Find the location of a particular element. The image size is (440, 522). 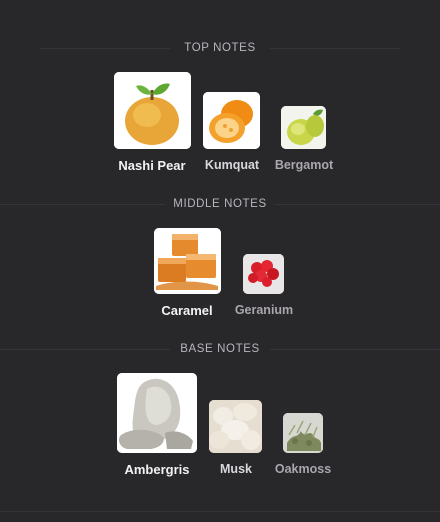

section-title: MIDDLE NOTES is located at coordinates (220, 204).